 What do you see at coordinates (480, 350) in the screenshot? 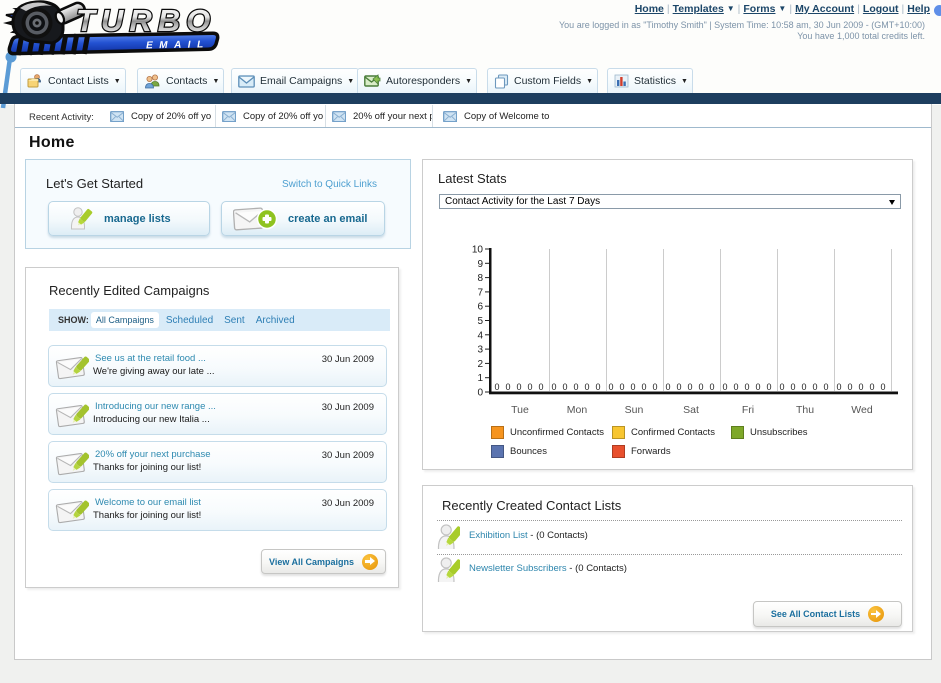
I see `svg-text: 3` at bounding box center [480, 350].